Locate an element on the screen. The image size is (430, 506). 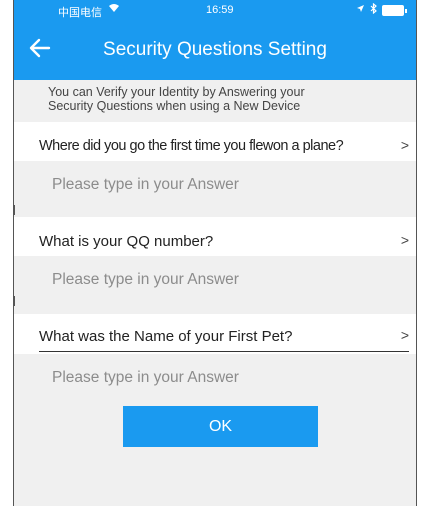
page-title: Security Questions Setting is located at coordinates (215, 49).